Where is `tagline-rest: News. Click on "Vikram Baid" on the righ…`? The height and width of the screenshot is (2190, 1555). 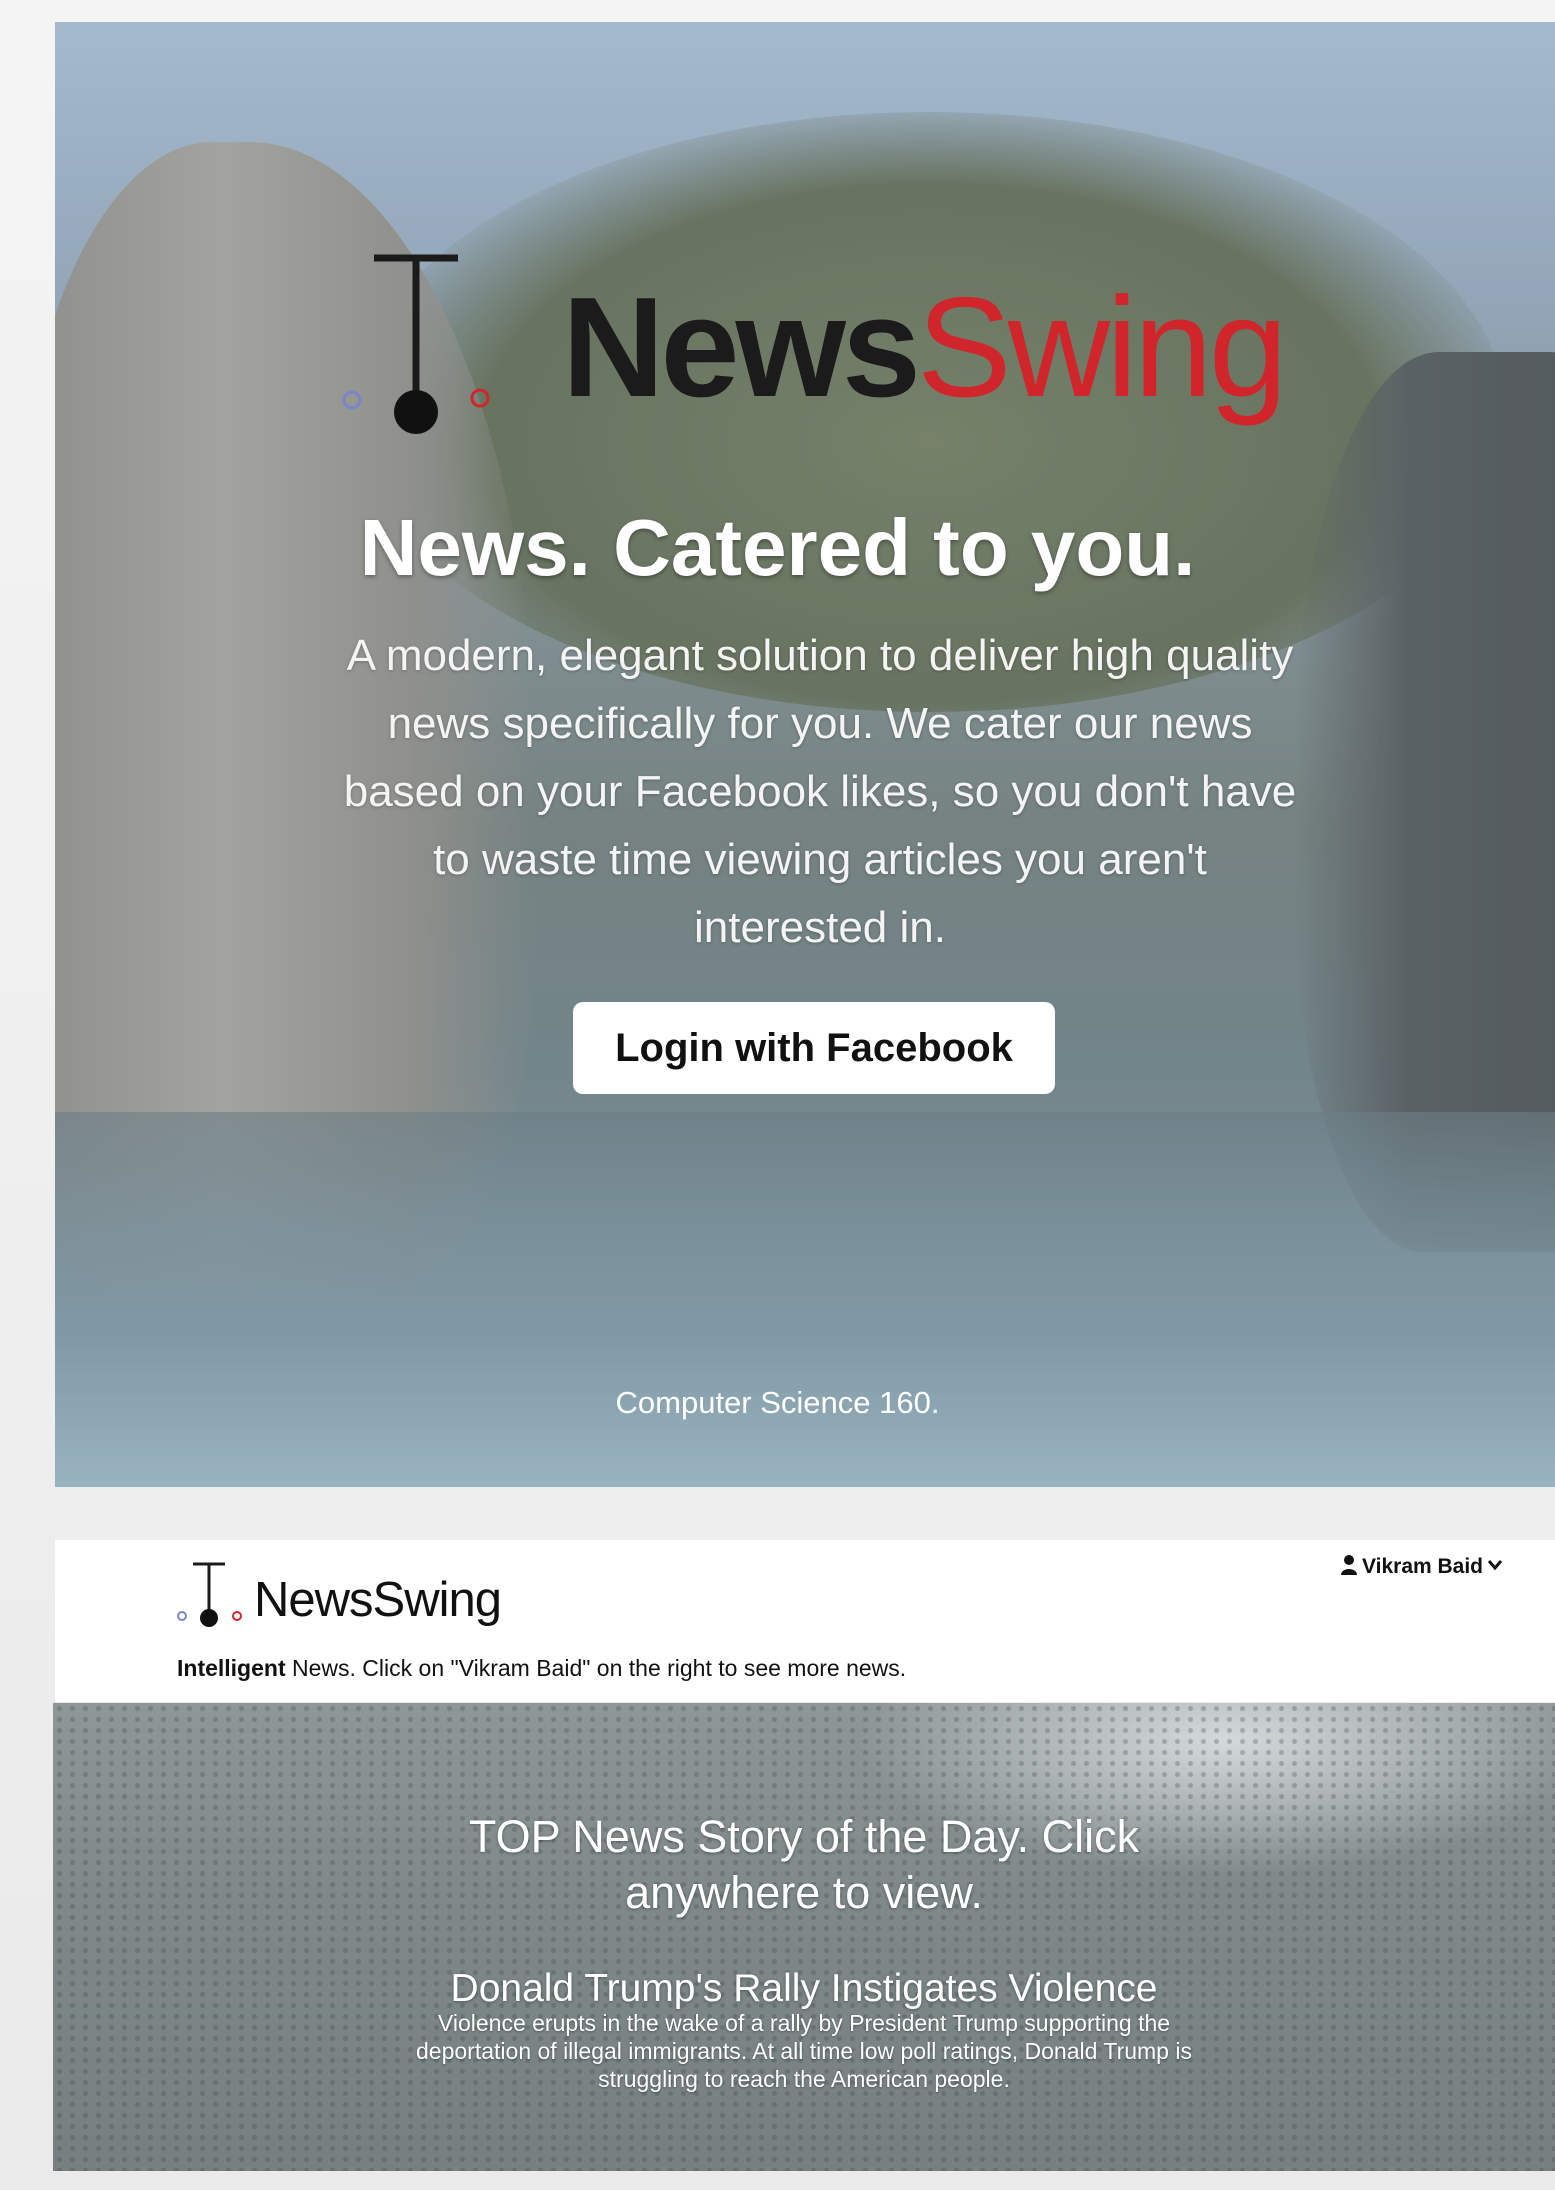
tagline-rest: News. Click on "Vikram Baid" on the righ… is located at coordinates (596, 1668).